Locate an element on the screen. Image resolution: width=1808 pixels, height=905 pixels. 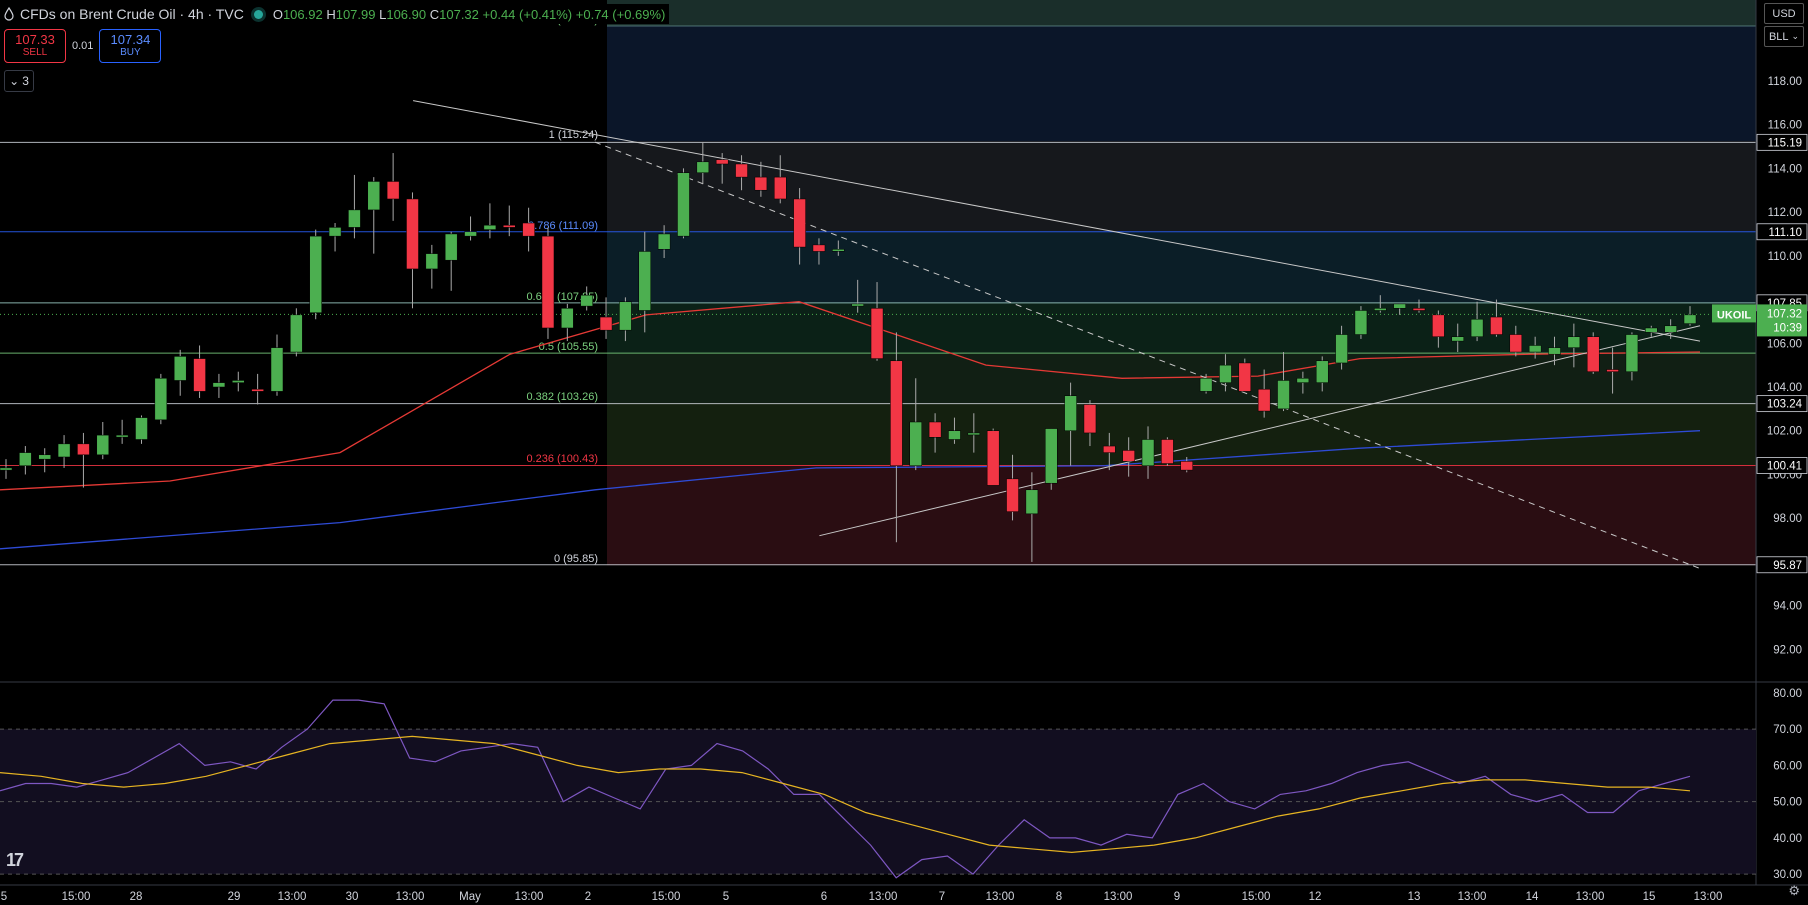
buy-button: 107.34 BUY is located at coordinates (130, 46).